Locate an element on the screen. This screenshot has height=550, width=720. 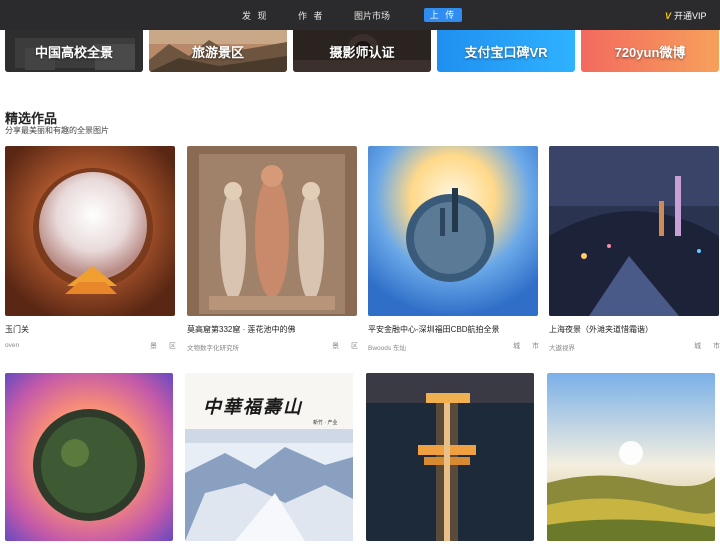
shanghai-night-image is located at coordinates (634, 231).